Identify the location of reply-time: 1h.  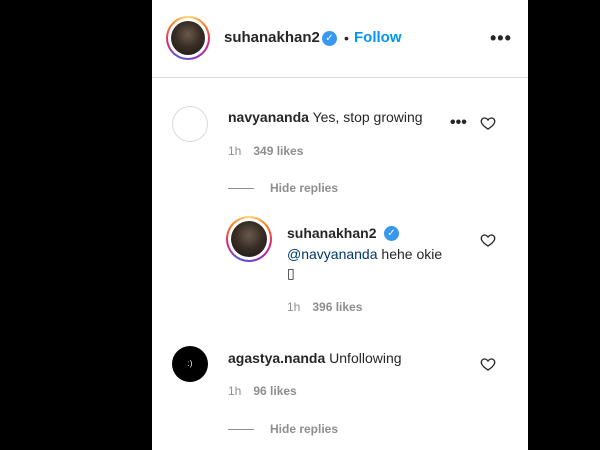
(293, 307).